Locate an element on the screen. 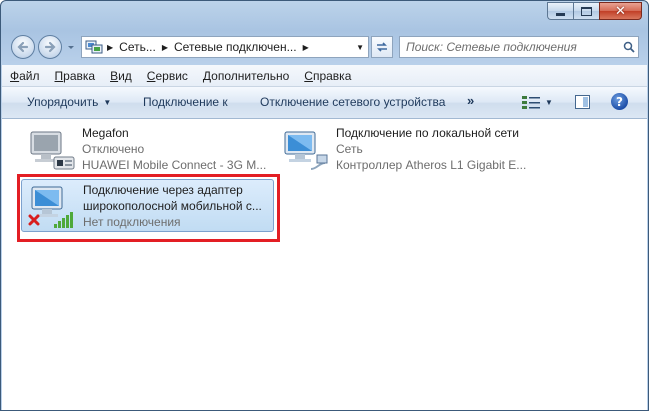 This screenshot has width=649, height=411. caption-buttons: ✕ is located at coordinates (594, 11).